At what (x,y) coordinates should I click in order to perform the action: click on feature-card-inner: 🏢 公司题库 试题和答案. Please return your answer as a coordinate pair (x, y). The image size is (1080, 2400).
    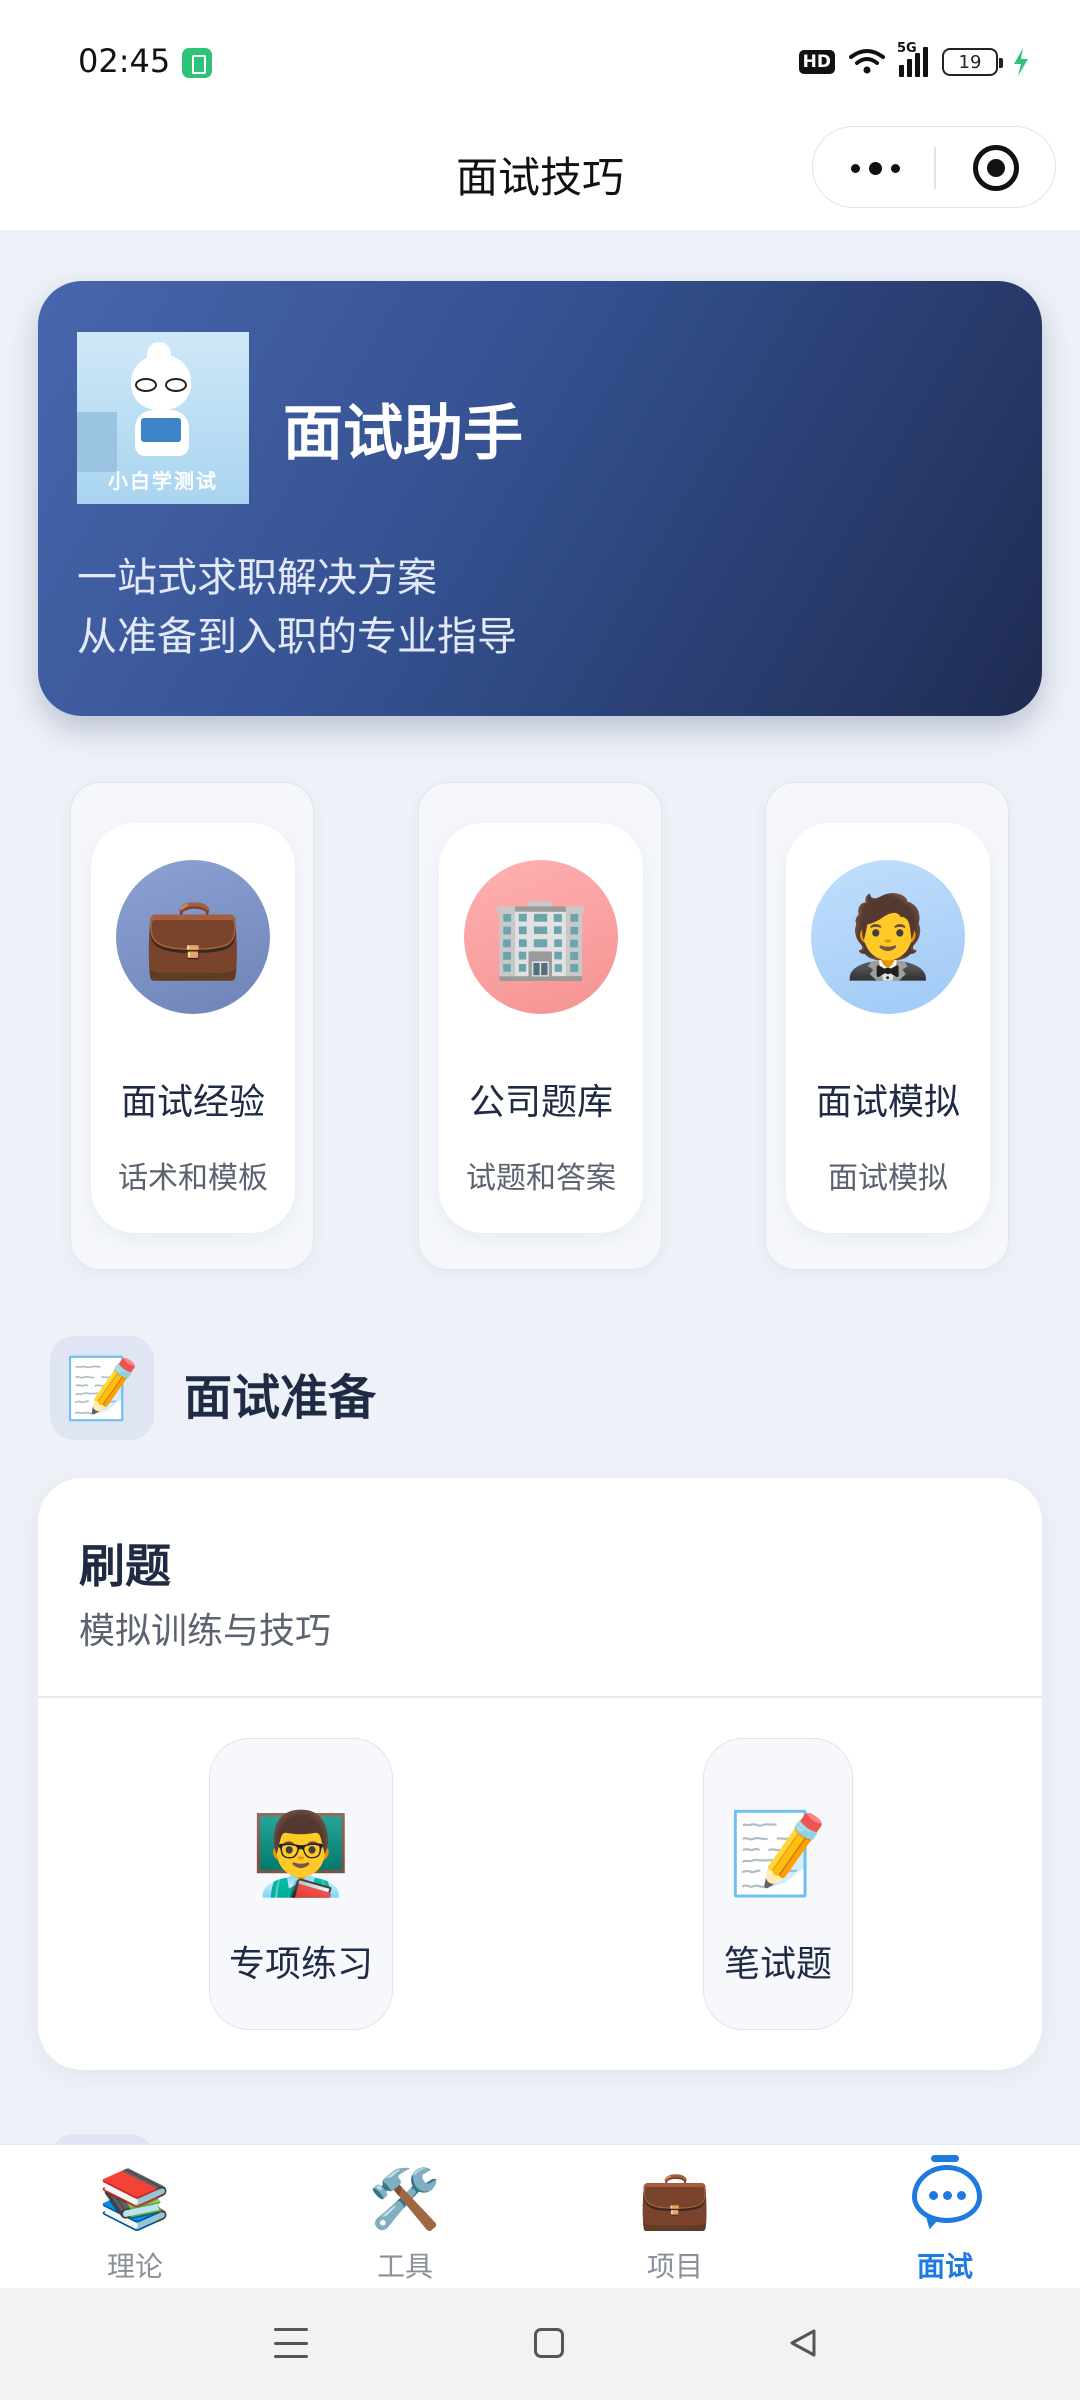
    Looking at the image, I should click on (541, 1028).